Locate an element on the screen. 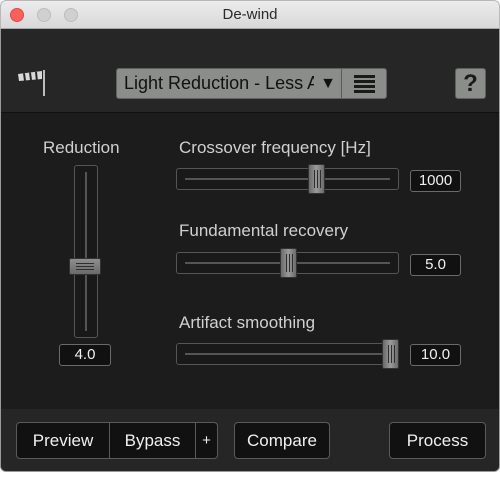 This screenshot has width=500, height=500. reduction-slider-handle is located at coordinates (85, 266).